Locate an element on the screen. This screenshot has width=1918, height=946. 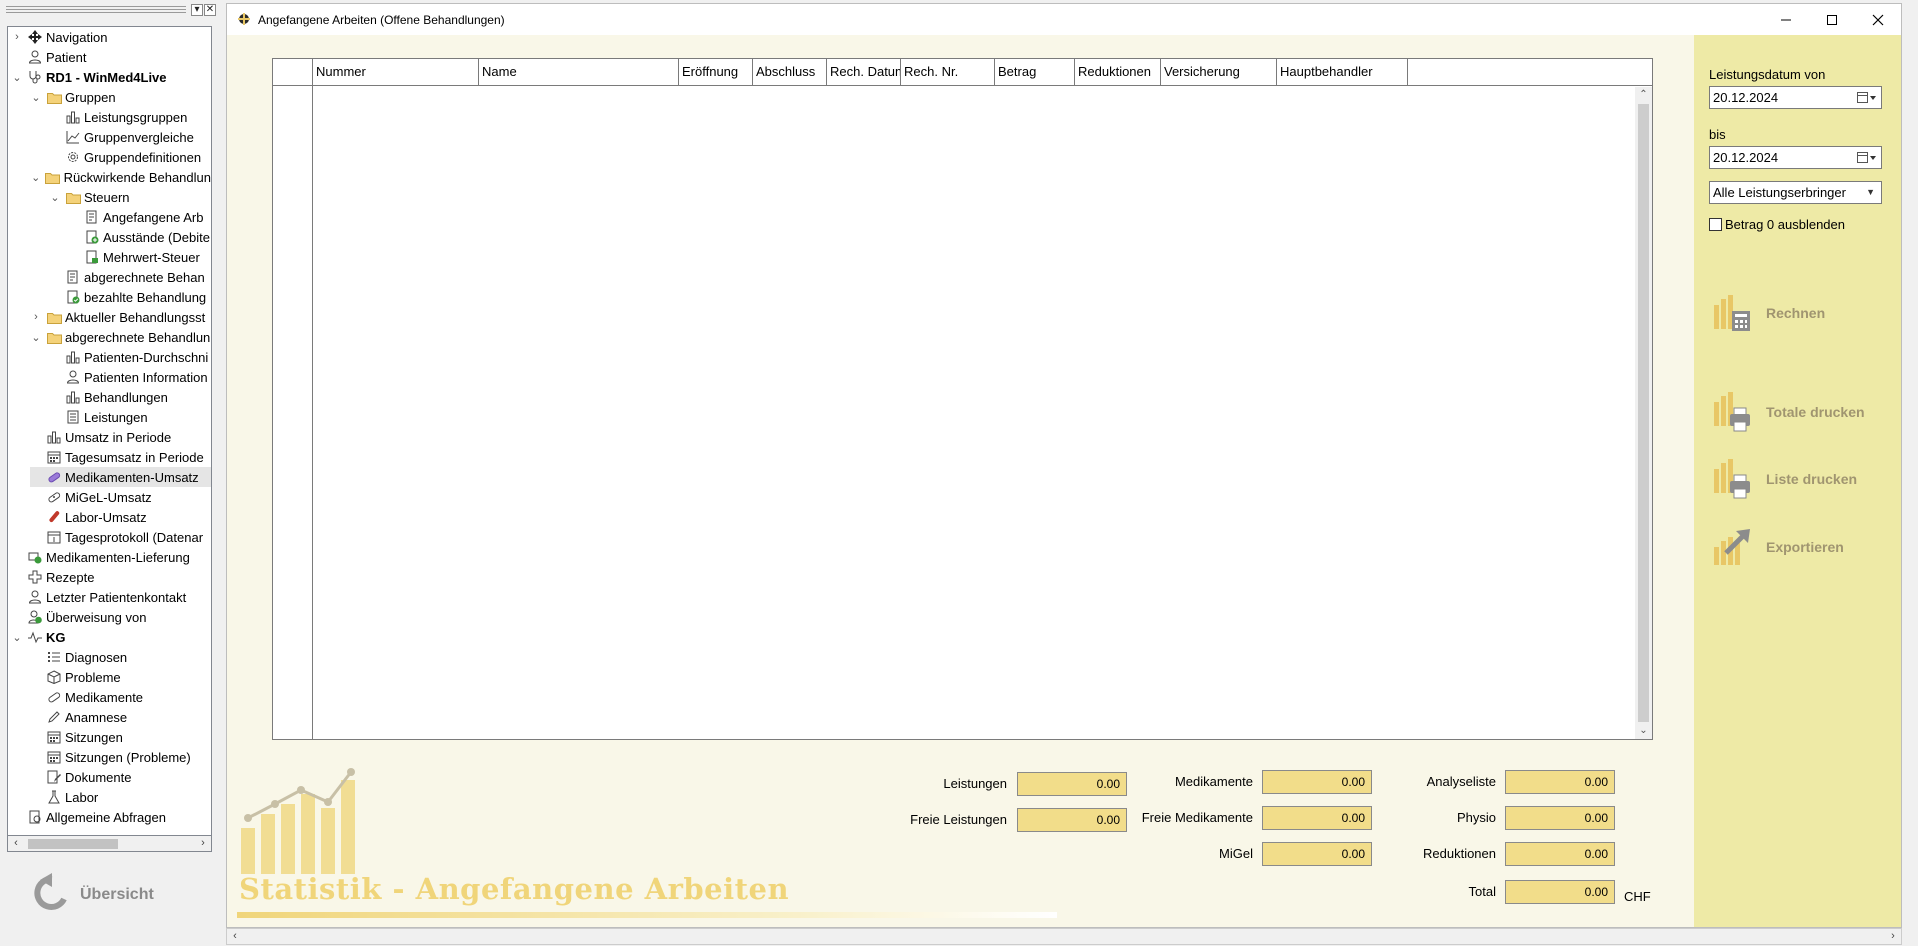
nav-item-patienten-durchschni: Patienten-Durchschni is located at coordinates (130, 357).